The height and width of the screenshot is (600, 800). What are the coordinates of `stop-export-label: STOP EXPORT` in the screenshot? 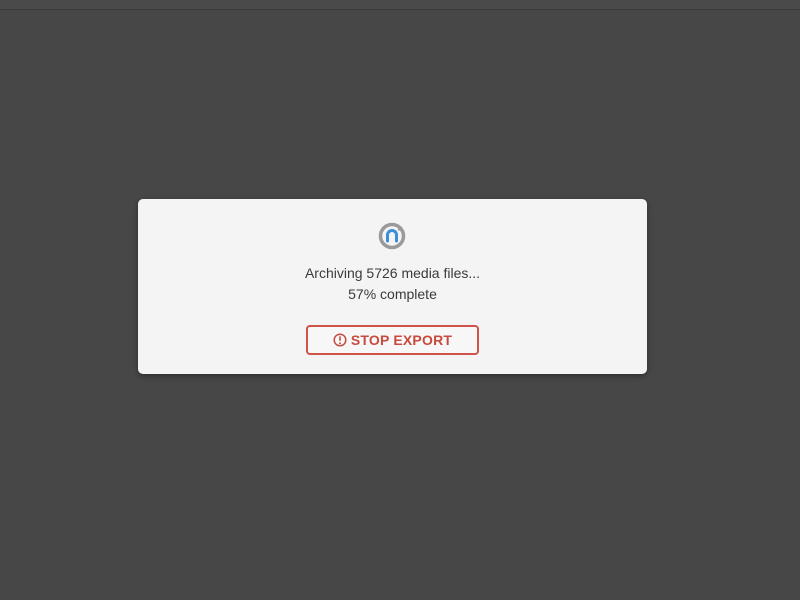 It's located at (401, 340).